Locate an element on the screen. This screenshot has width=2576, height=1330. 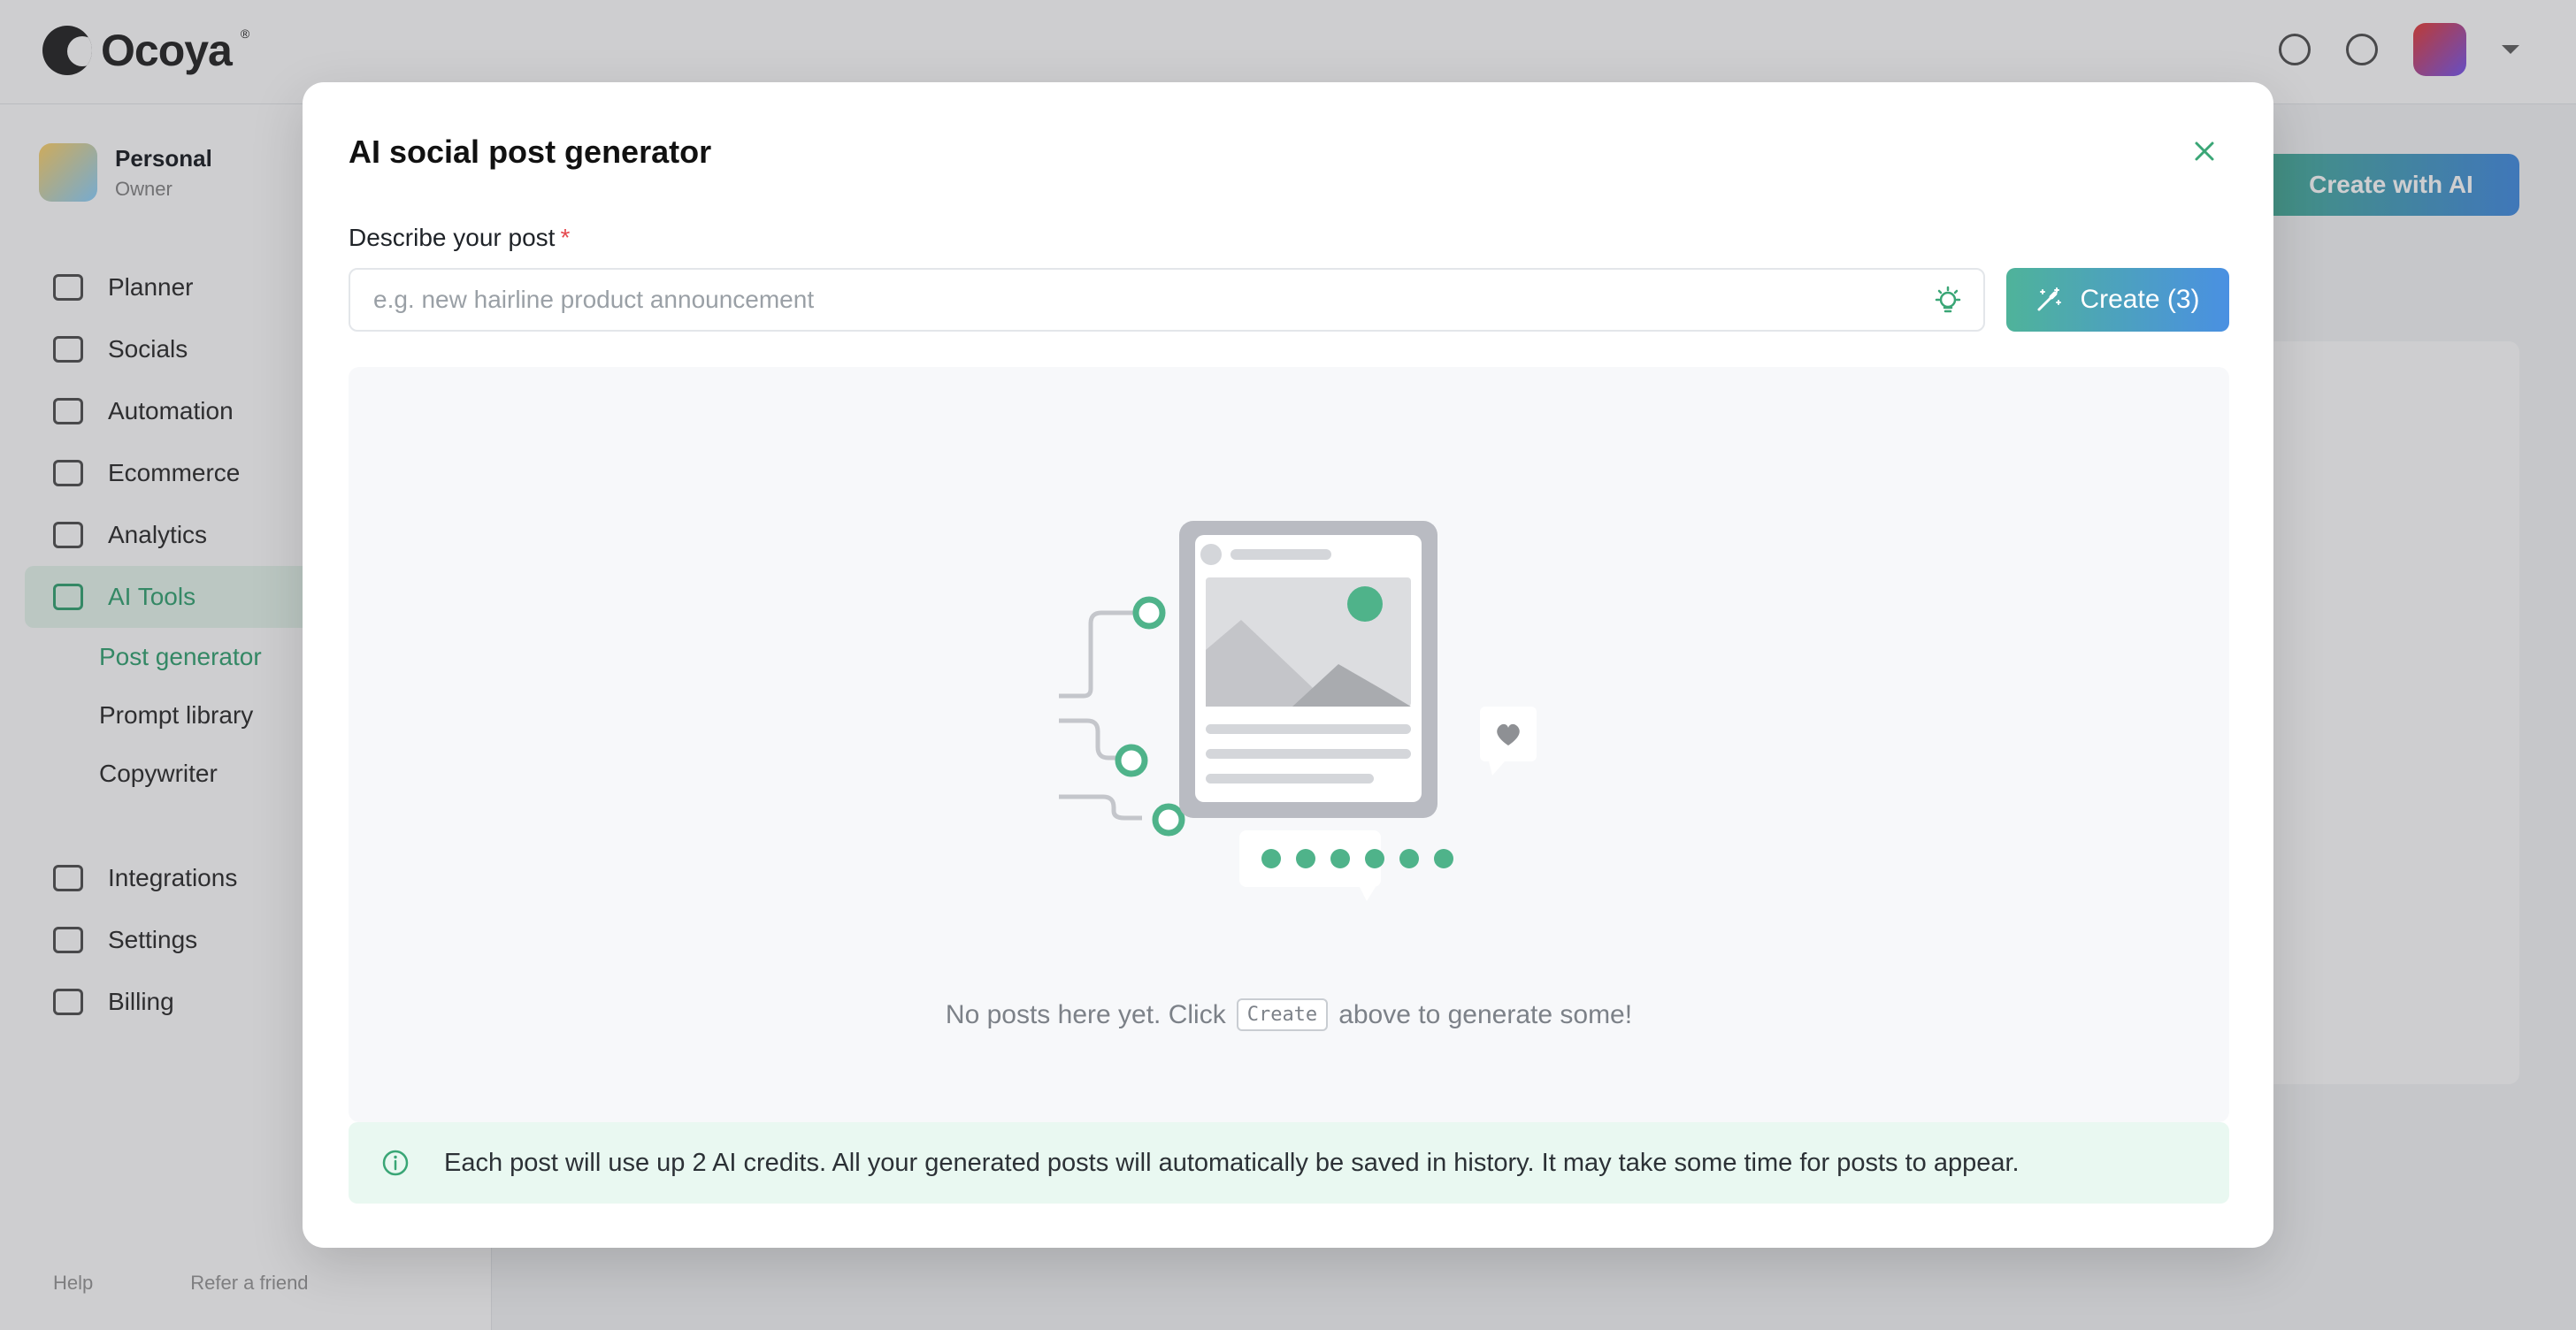
empty-message-prefix: No posts here yet. Click is located at coordinates (1085, 1014).